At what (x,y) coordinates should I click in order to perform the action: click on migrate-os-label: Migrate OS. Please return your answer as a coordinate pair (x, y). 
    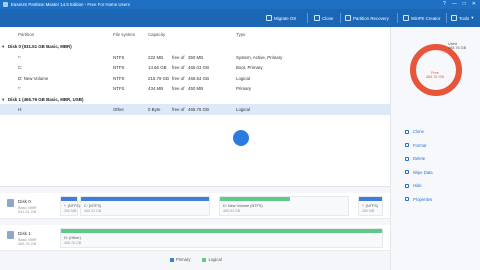
    Looking at the image, I should click on (285, 18).